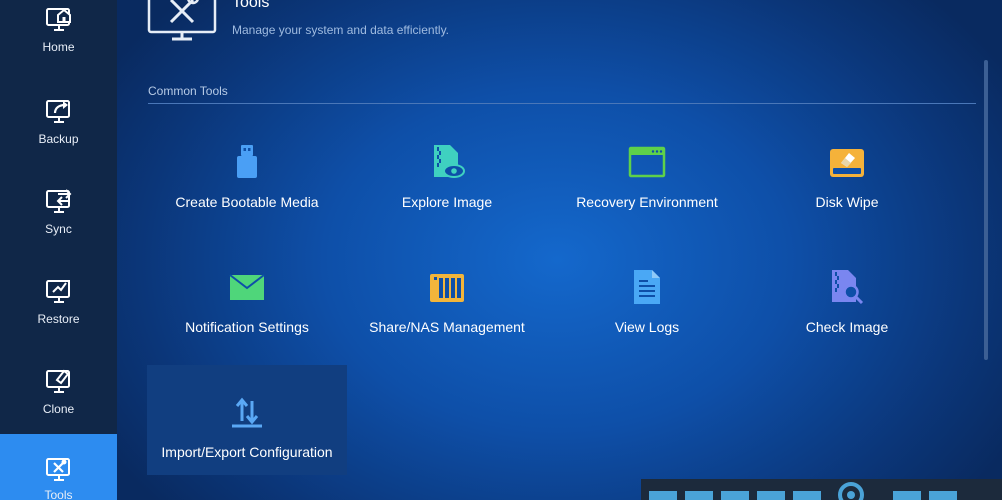  What do you see at coordinates (447, 288) in the screenshot?
I see `nas-icon` at bounding box center [447, 288].